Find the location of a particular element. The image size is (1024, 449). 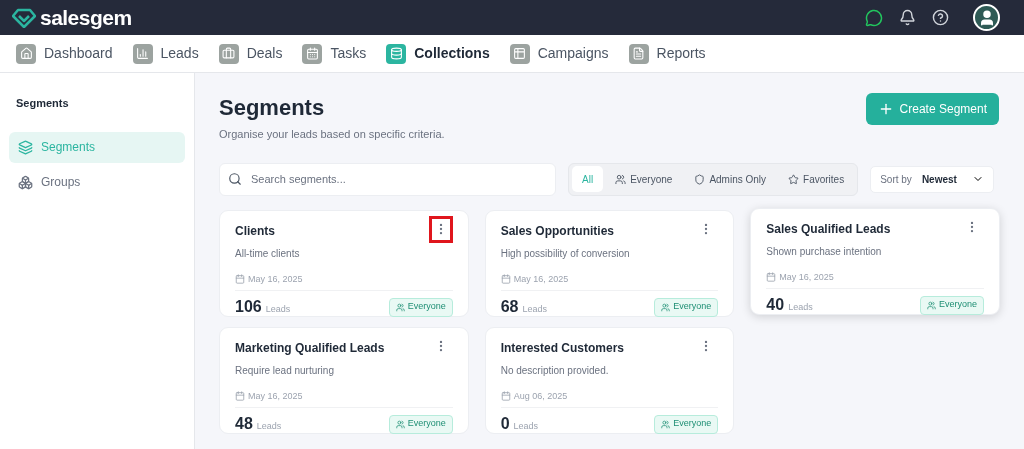

layers-icon is located at coordinates (25, 147).